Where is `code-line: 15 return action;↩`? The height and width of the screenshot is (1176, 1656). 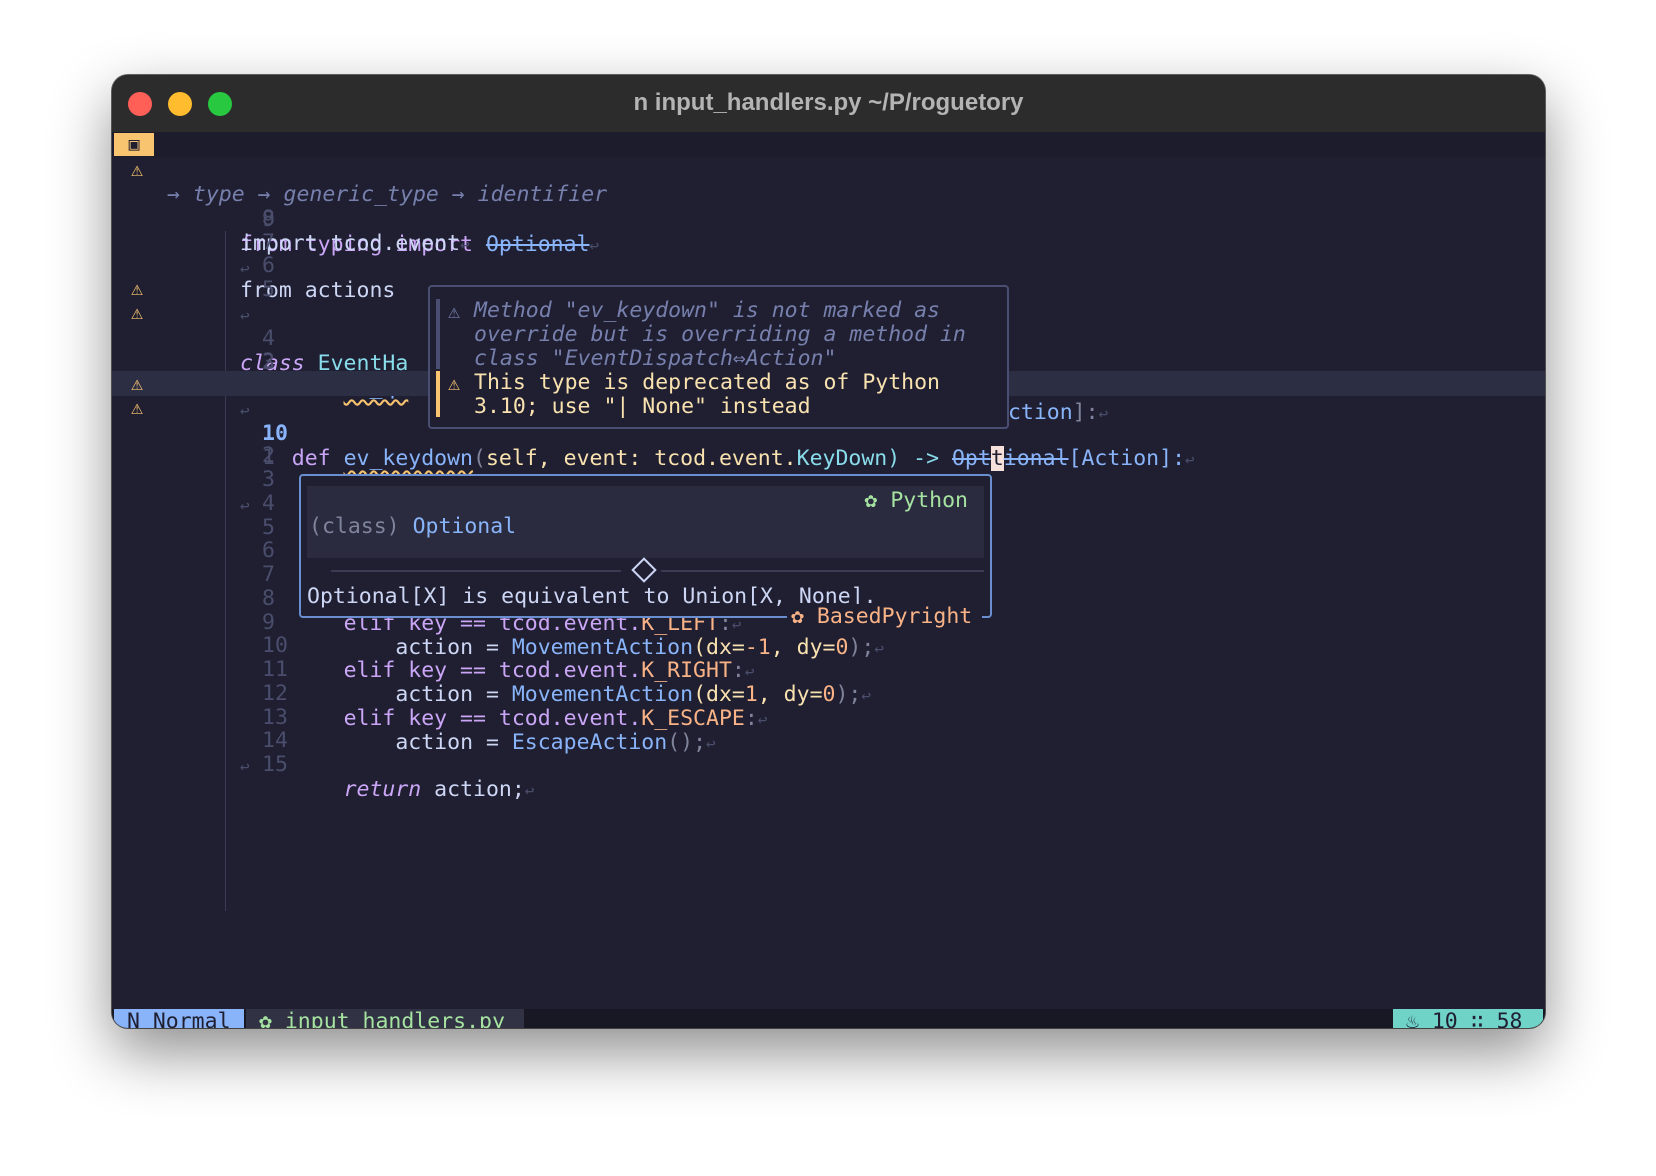
code-line: 15 return action;↩ is located at coordinates (828, 764).